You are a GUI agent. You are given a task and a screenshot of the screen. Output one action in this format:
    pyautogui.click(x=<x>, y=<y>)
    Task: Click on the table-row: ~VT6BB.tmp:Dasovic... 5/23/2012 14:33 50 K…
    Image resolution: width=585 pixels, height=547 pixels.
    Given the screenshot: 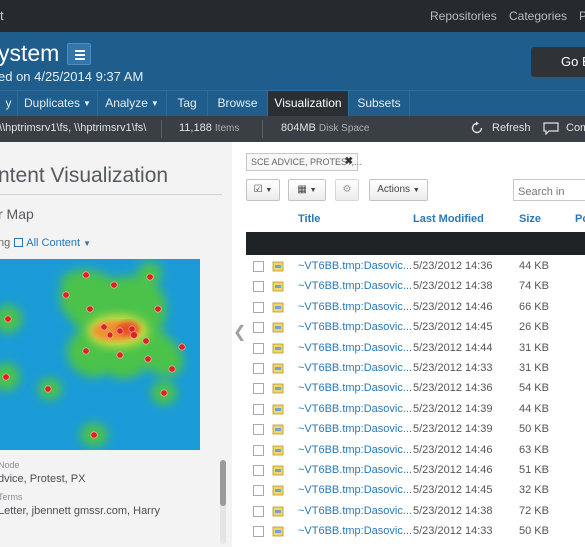 What is the action you would take?
    pyautogui.click(x=415, y=531)
    